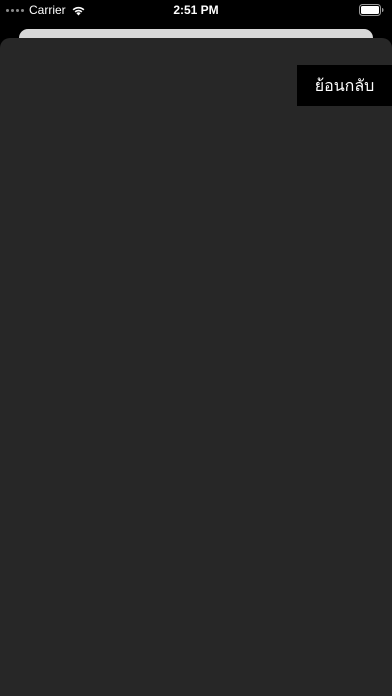 This screenshot has width=392, height=696. I want to click on status-time: 2:51 PM, so click(196, 10).